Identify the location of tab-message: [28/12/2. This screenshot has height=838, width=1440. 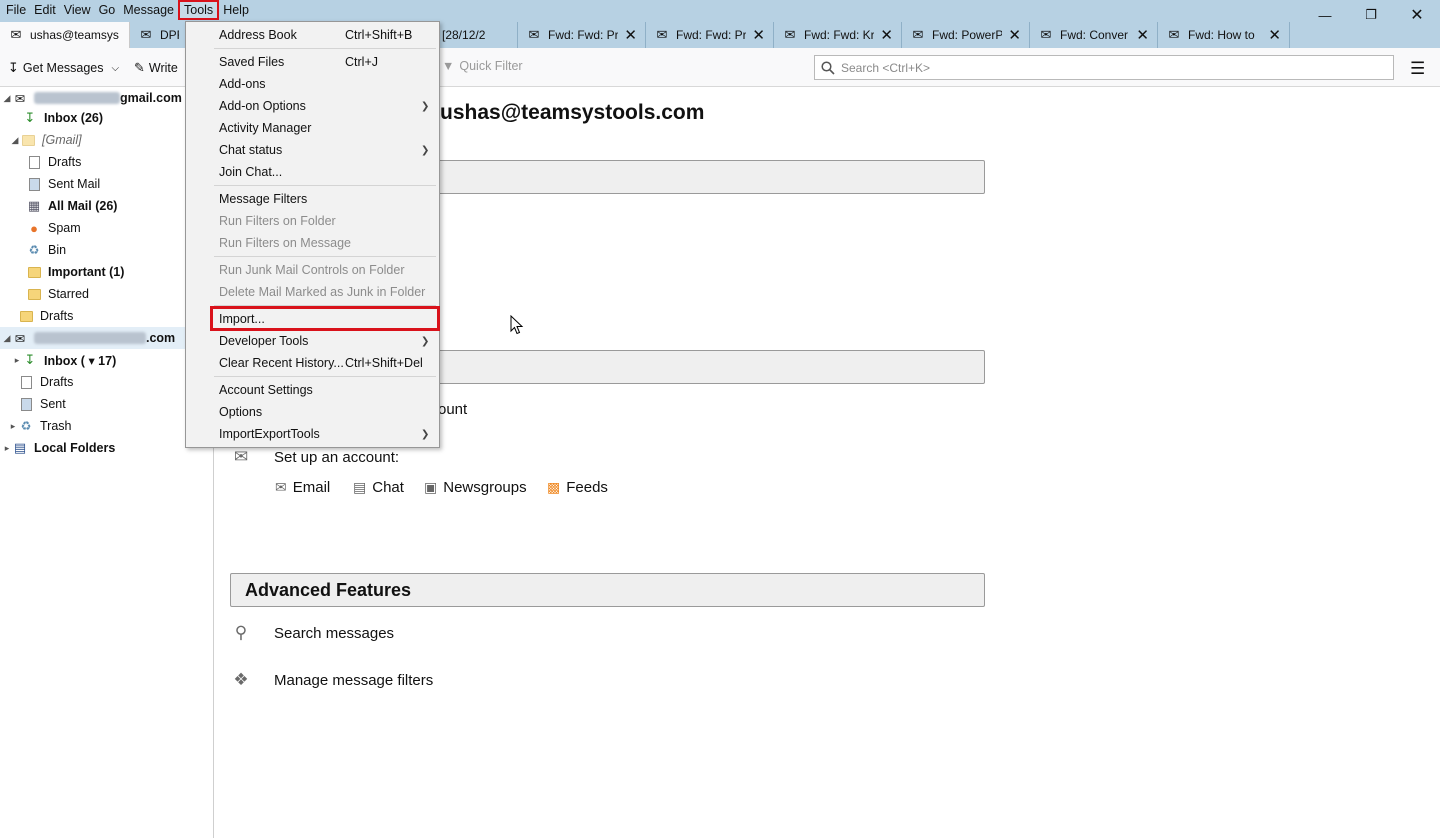
(479, 35).